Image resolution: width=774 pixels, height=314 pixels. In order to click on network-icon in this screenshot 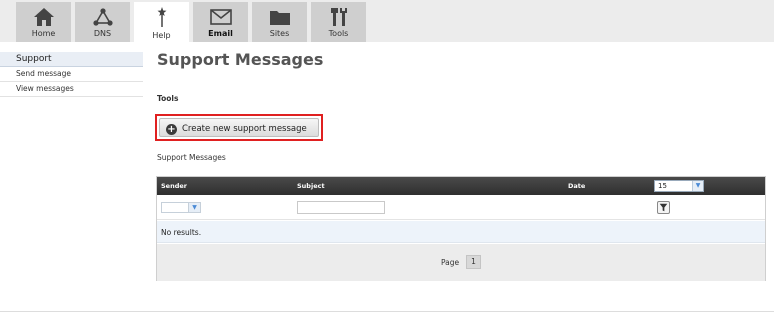, I will do `click(102, 17)`.